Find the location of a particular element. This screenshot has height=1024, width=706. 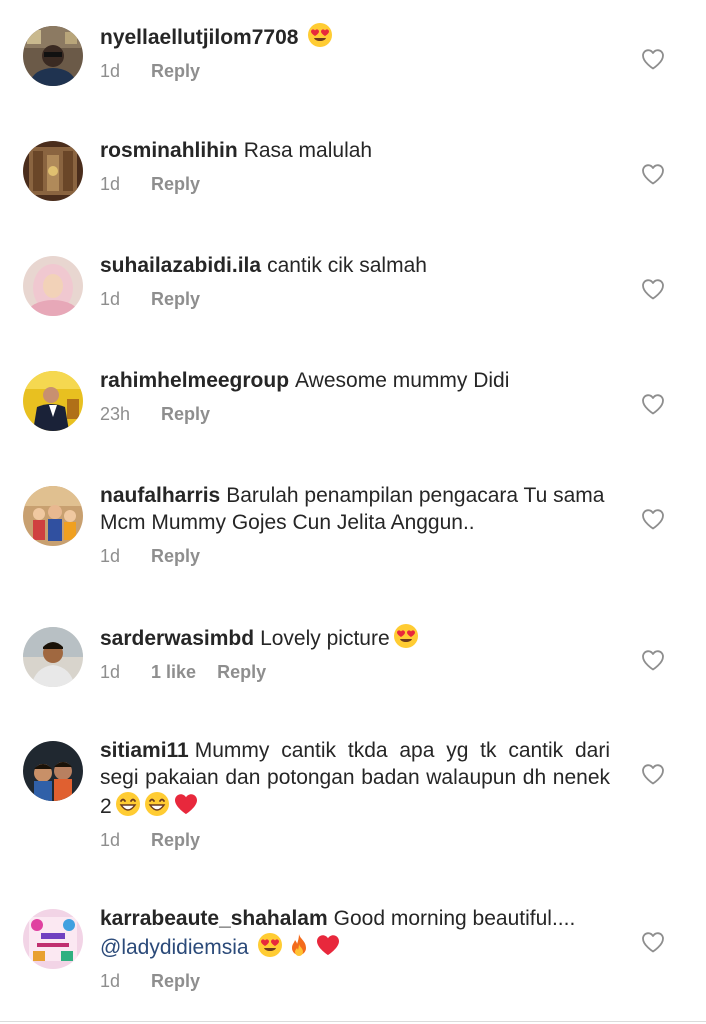

bottom-divider is located at coordinates (353, 1021).